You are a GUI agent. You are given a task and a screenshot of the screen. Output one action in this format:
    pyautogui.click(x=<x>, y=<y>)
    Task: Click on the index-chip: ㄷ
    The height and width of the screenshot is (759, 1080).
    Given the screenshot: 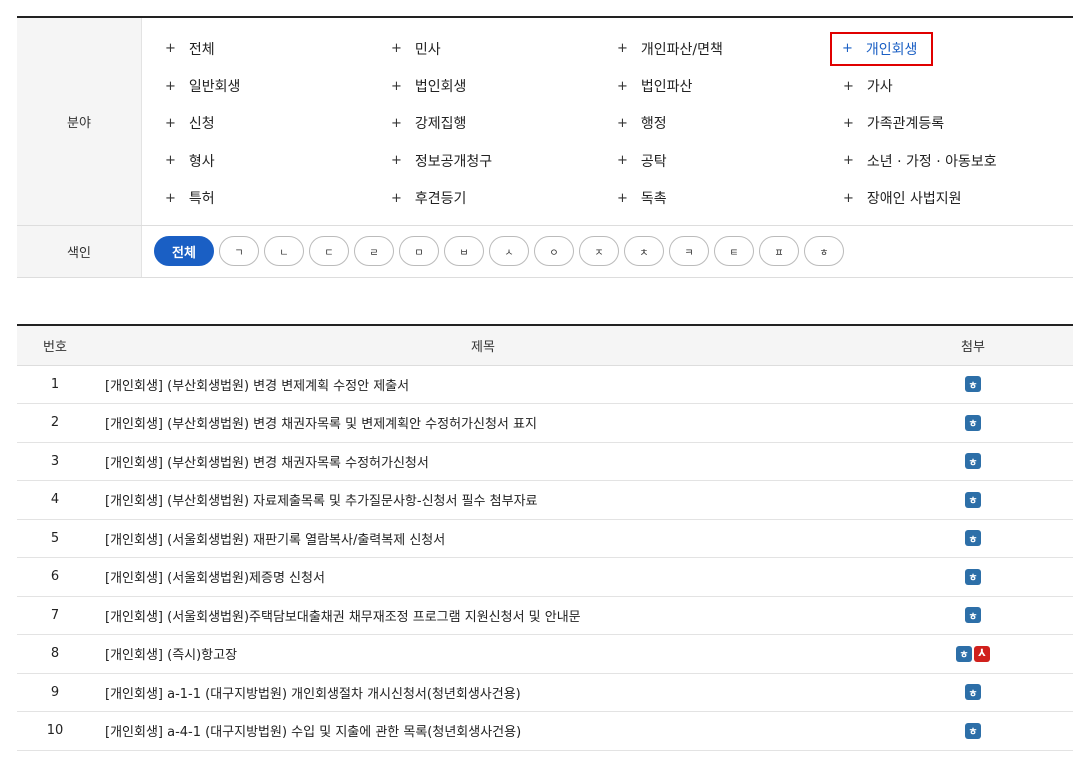 What is the action you would take?
    pyautogui.click(x=329, y=251)
    